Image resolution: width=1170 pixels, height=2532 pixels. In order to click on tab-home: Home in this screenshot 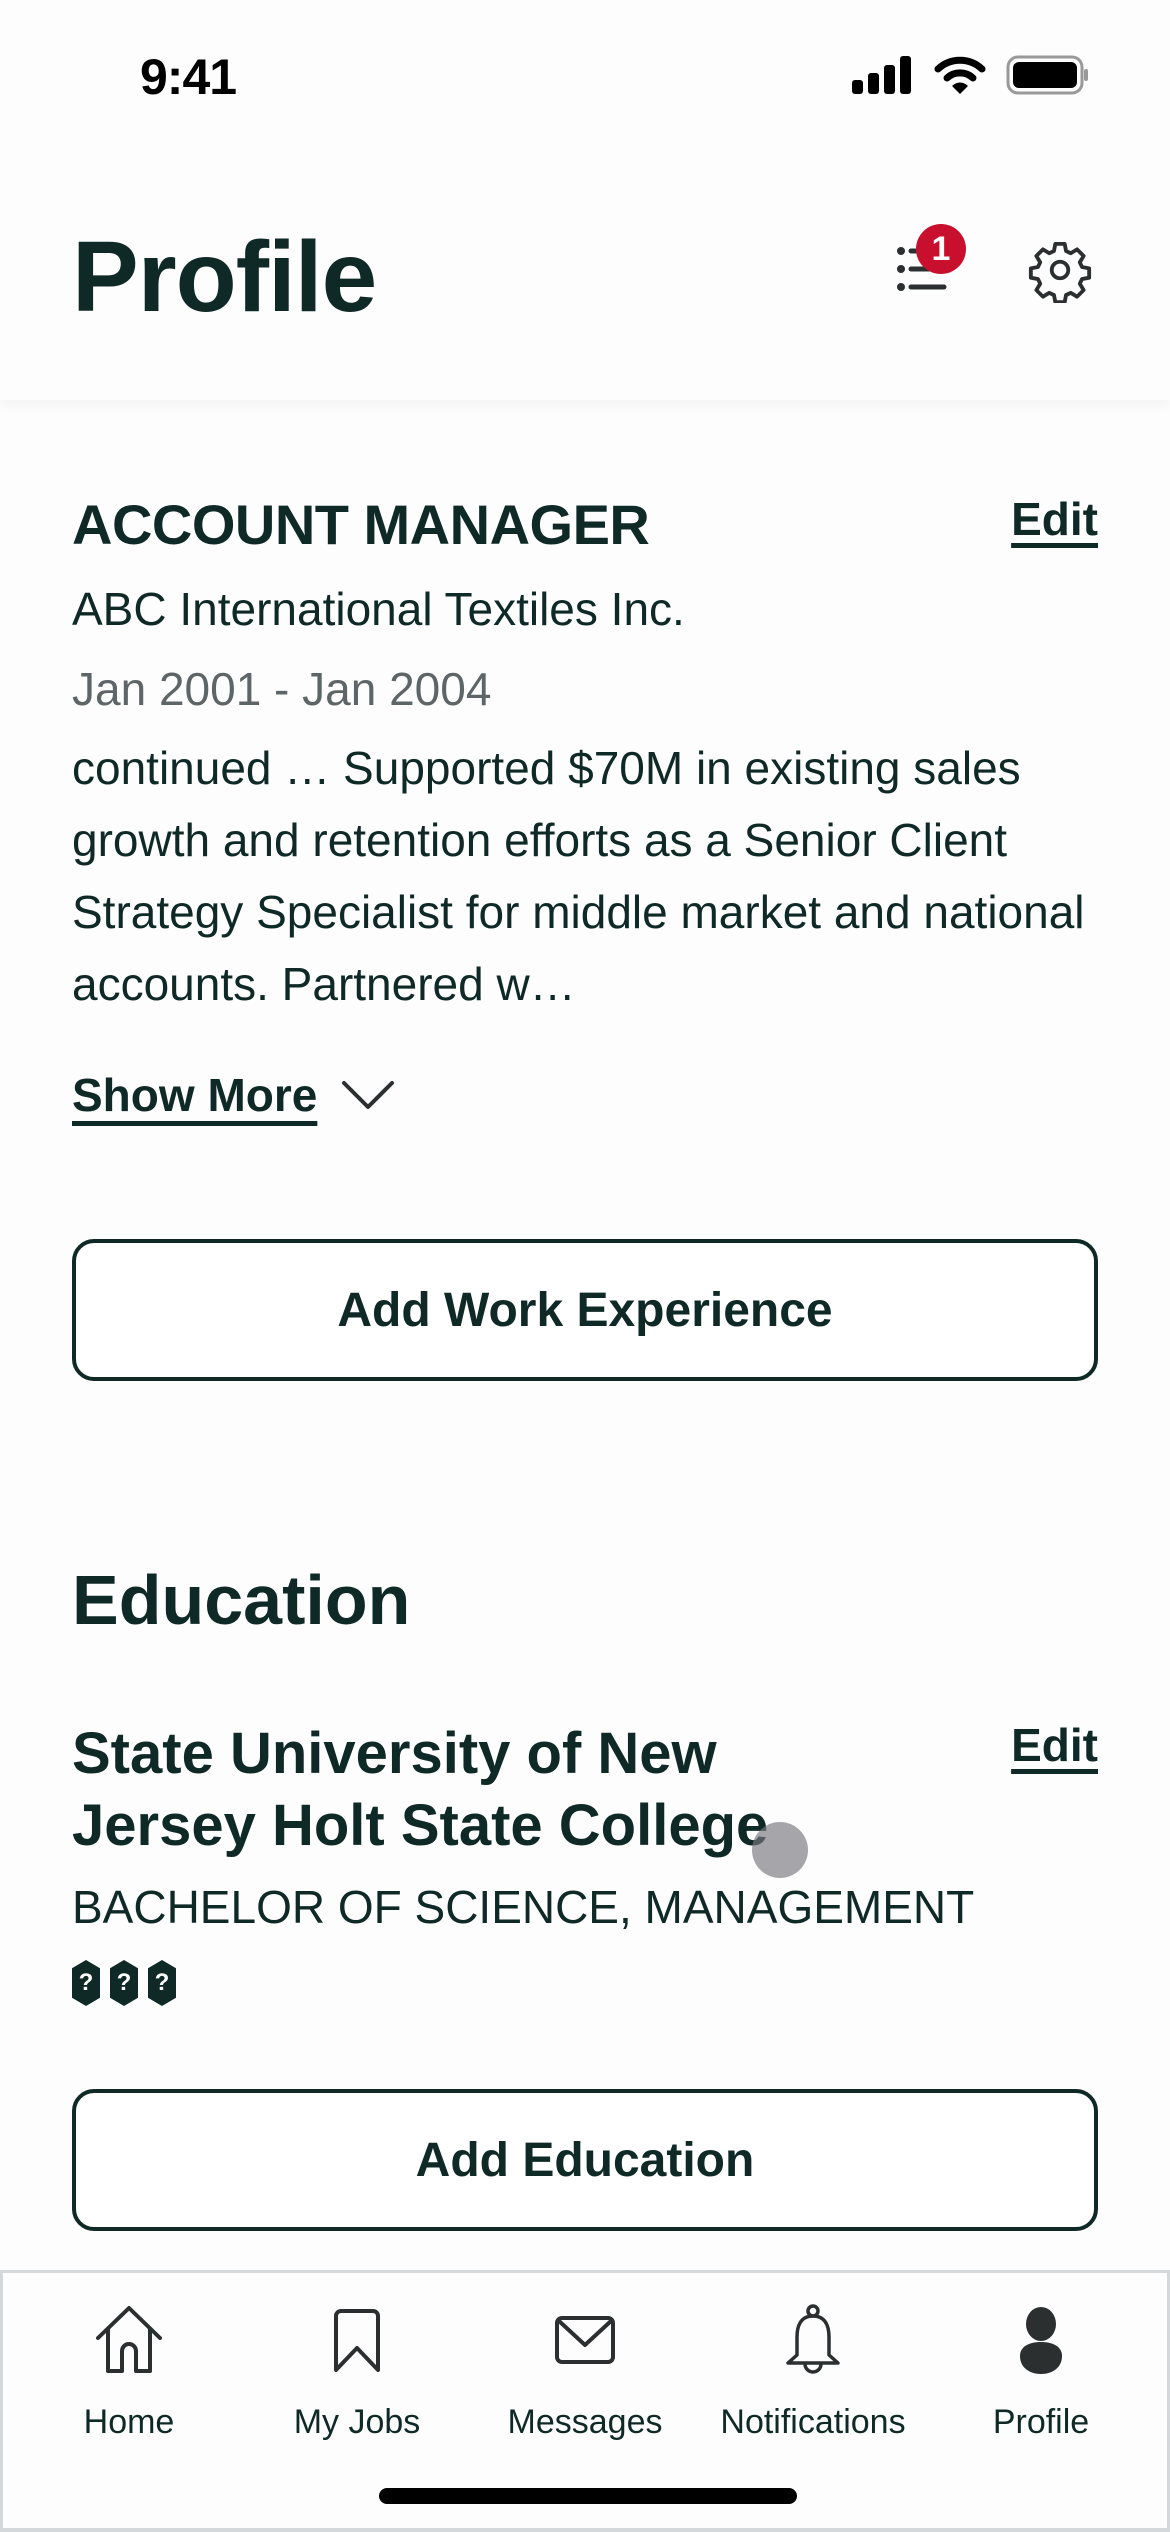, I will do `click(129, 2368)`.